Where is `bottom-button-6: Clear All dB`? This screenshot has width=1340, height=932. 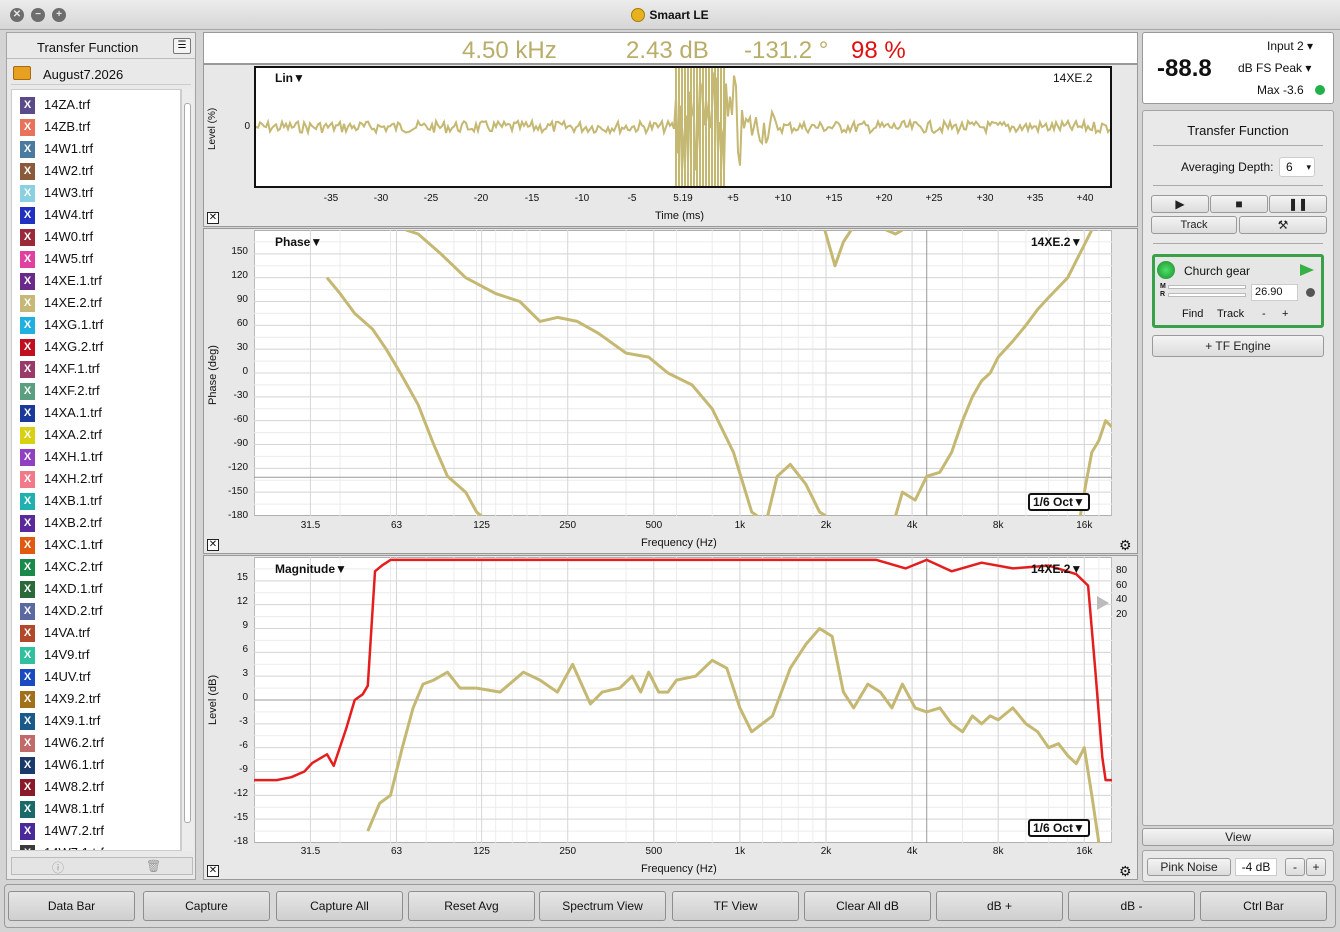 bottom-button-6: Clear All dB is located at coordinates (867, 906).